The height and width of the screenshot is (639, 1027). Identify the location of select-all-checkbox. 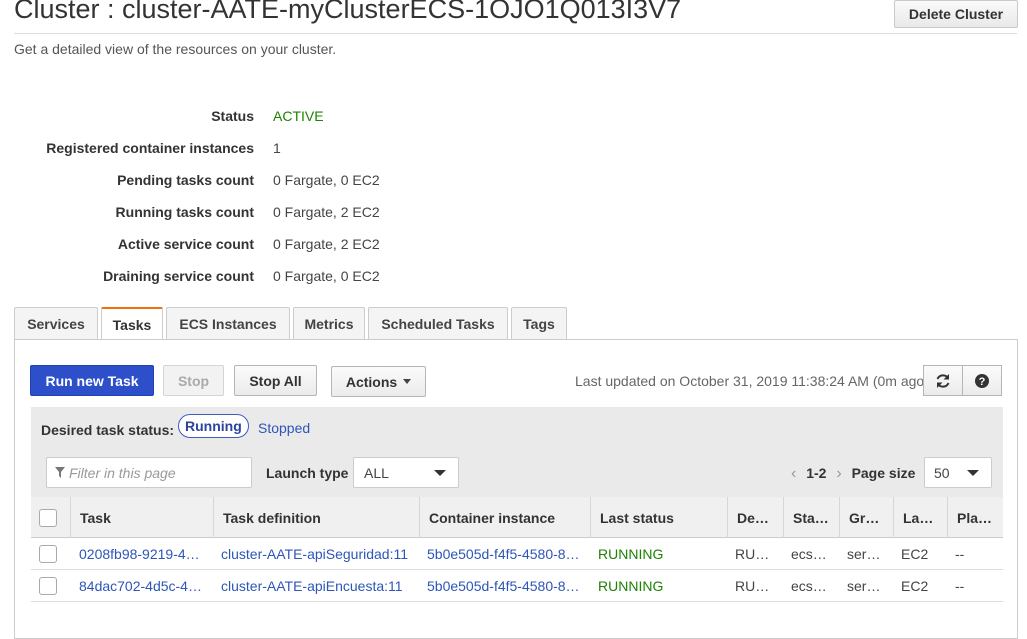
(48, 518).